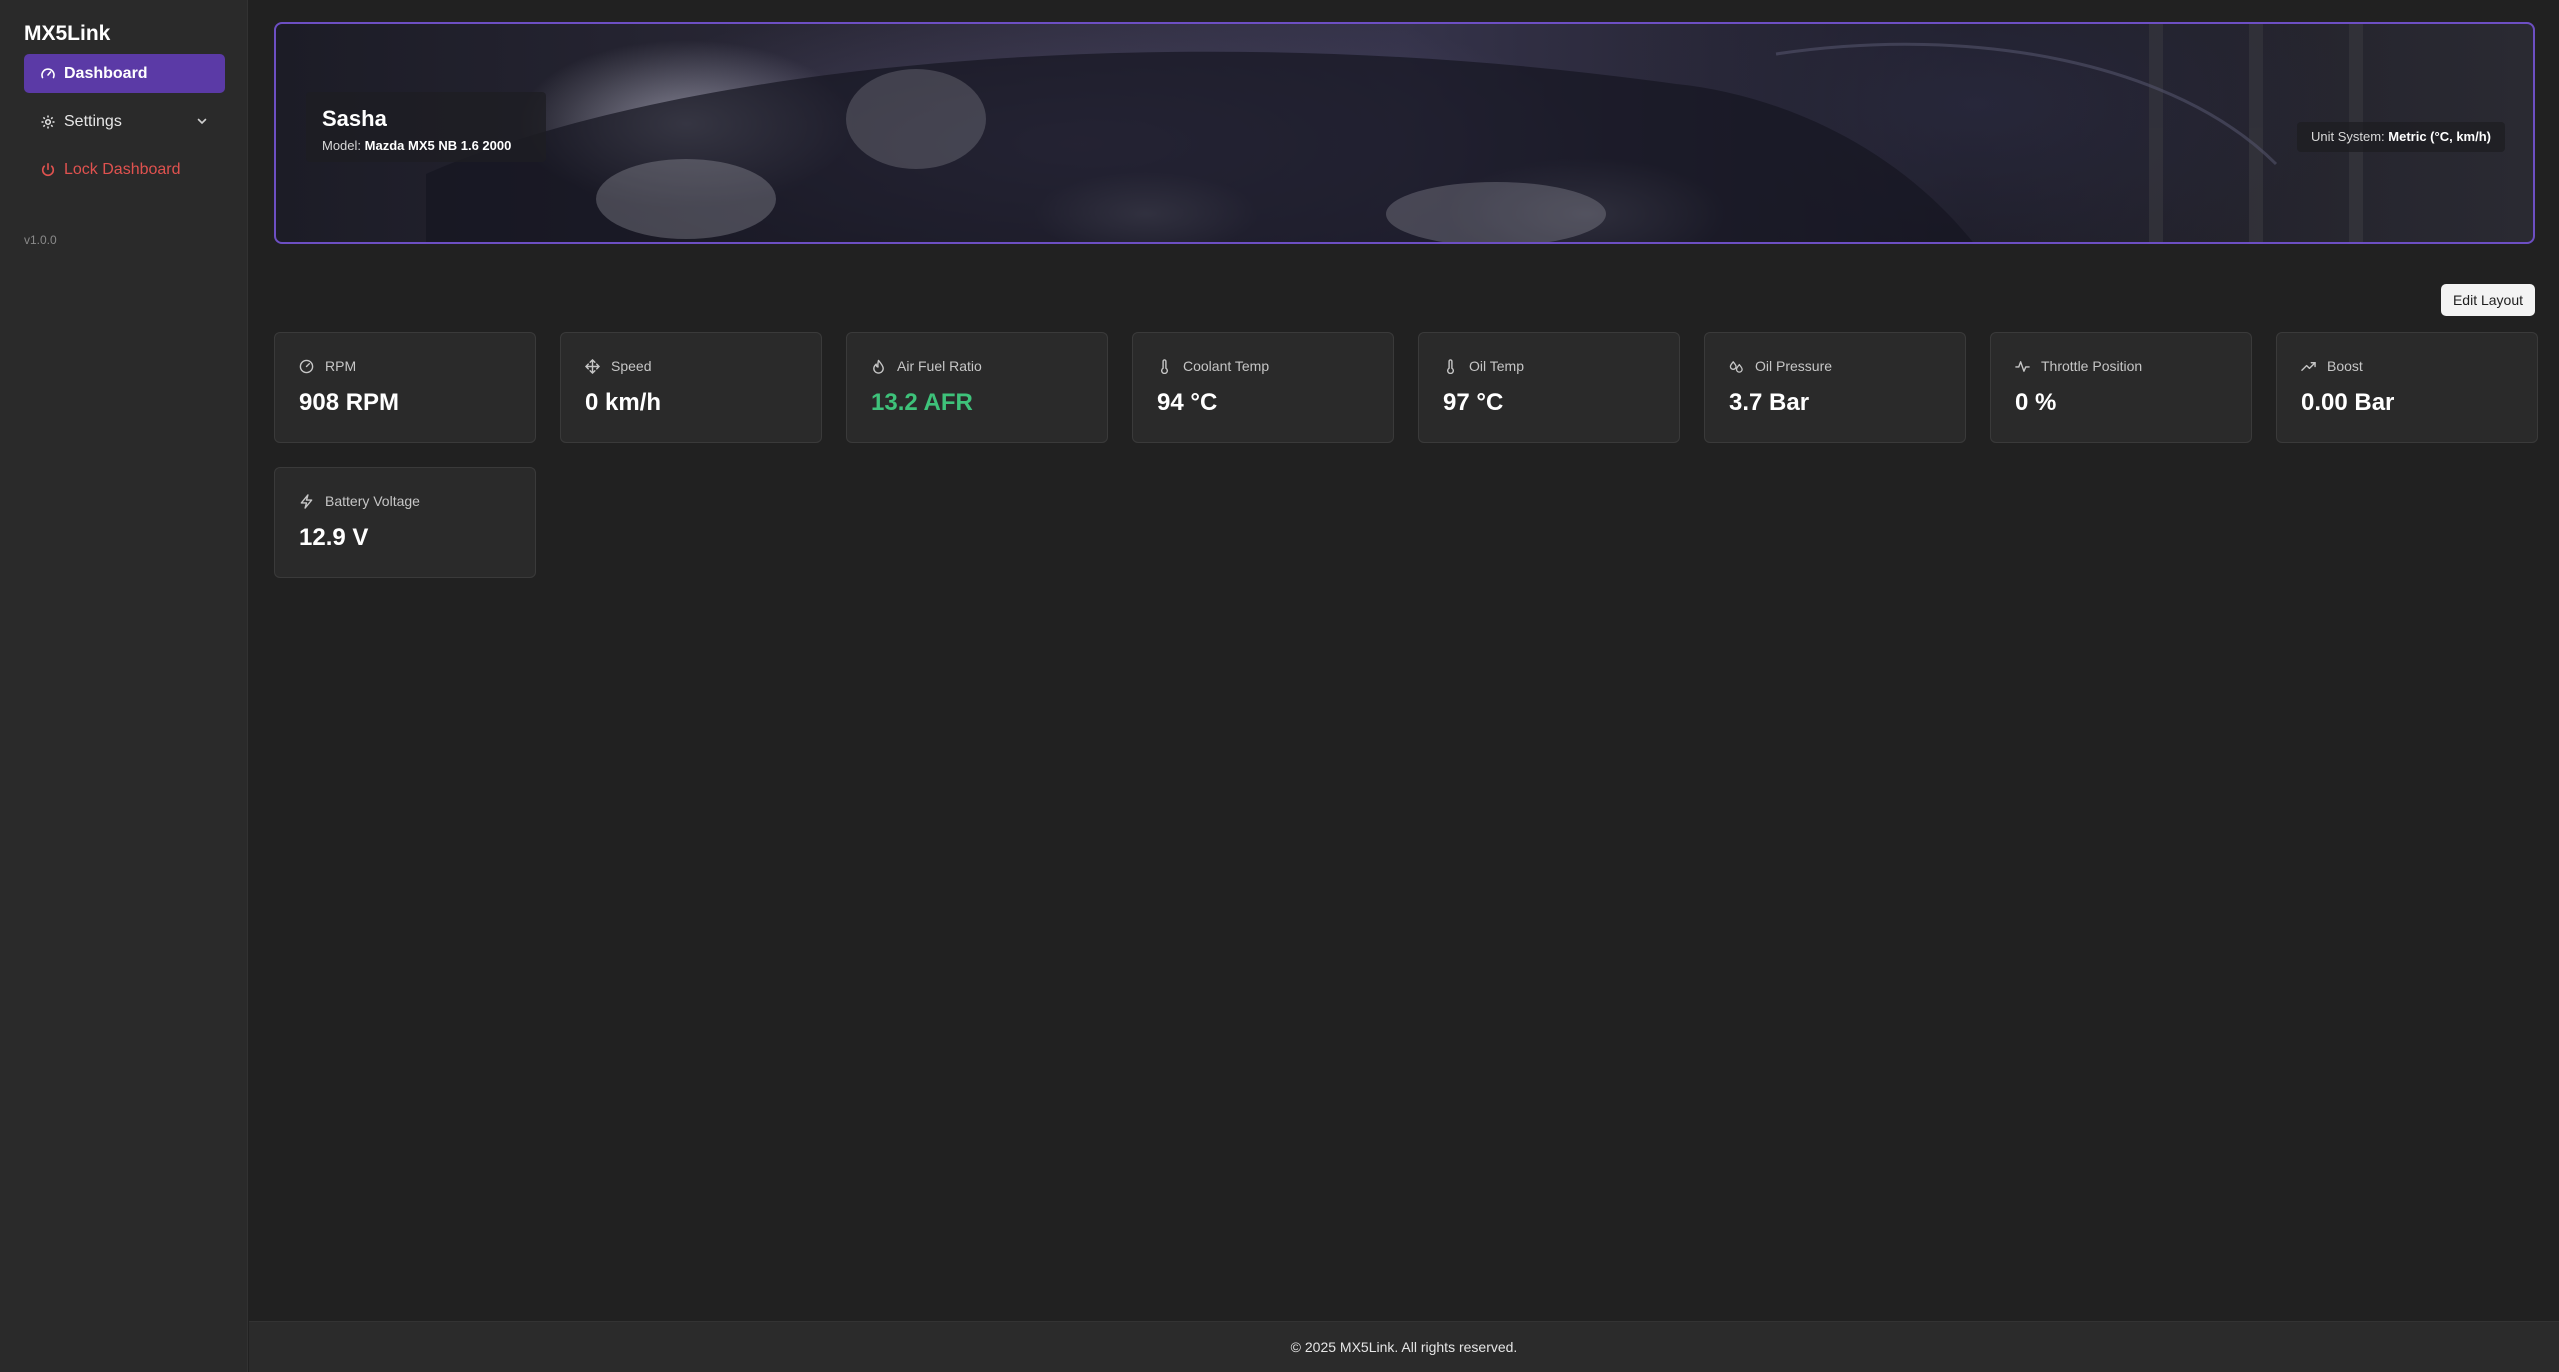 The width and height of the screenshot is (2559, 1372). Describe the element at coordinates (342, 145) in the screenshot. I see `vehicle-model-label: Model:` at that location.